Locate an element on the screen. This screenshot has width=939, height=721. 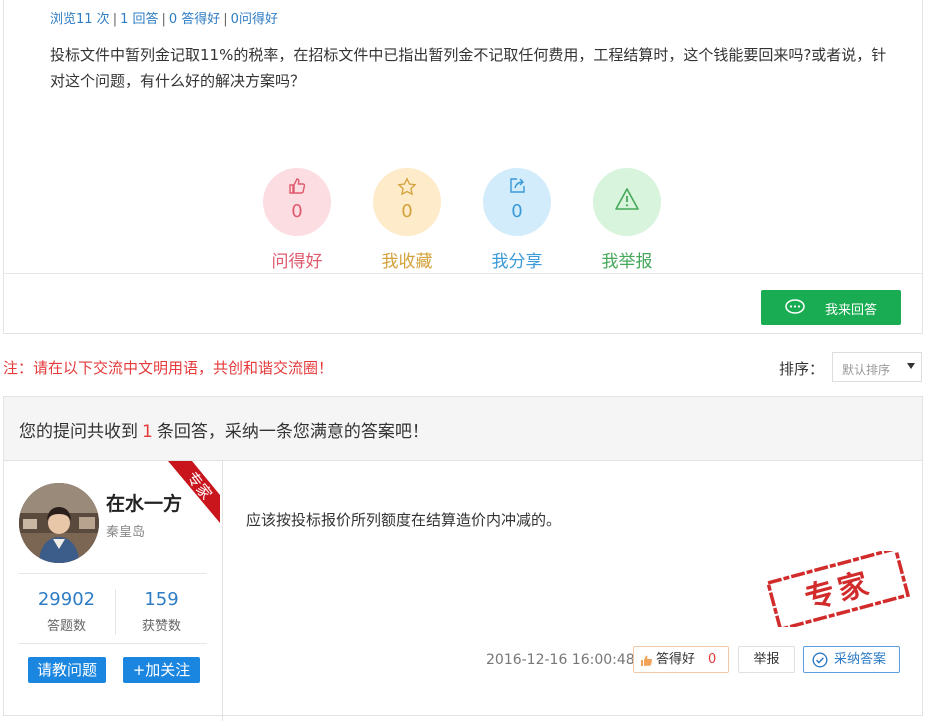
good-question-count: 0问得好 is located at coordinates (254, 19).